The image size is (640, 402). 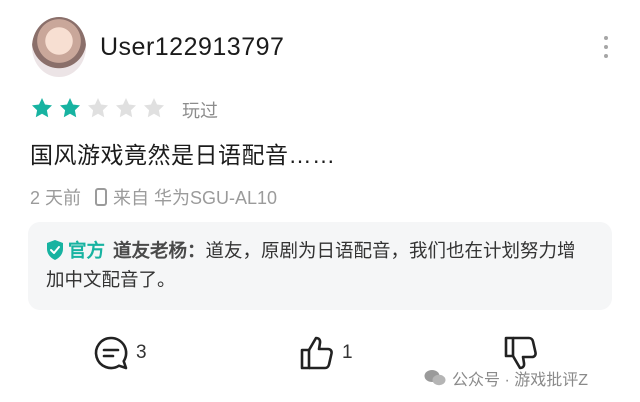 What do you see at coordinates (141, 352) in the screenshot?
I see `comment-count: 3` at bounding box center [141, 352].